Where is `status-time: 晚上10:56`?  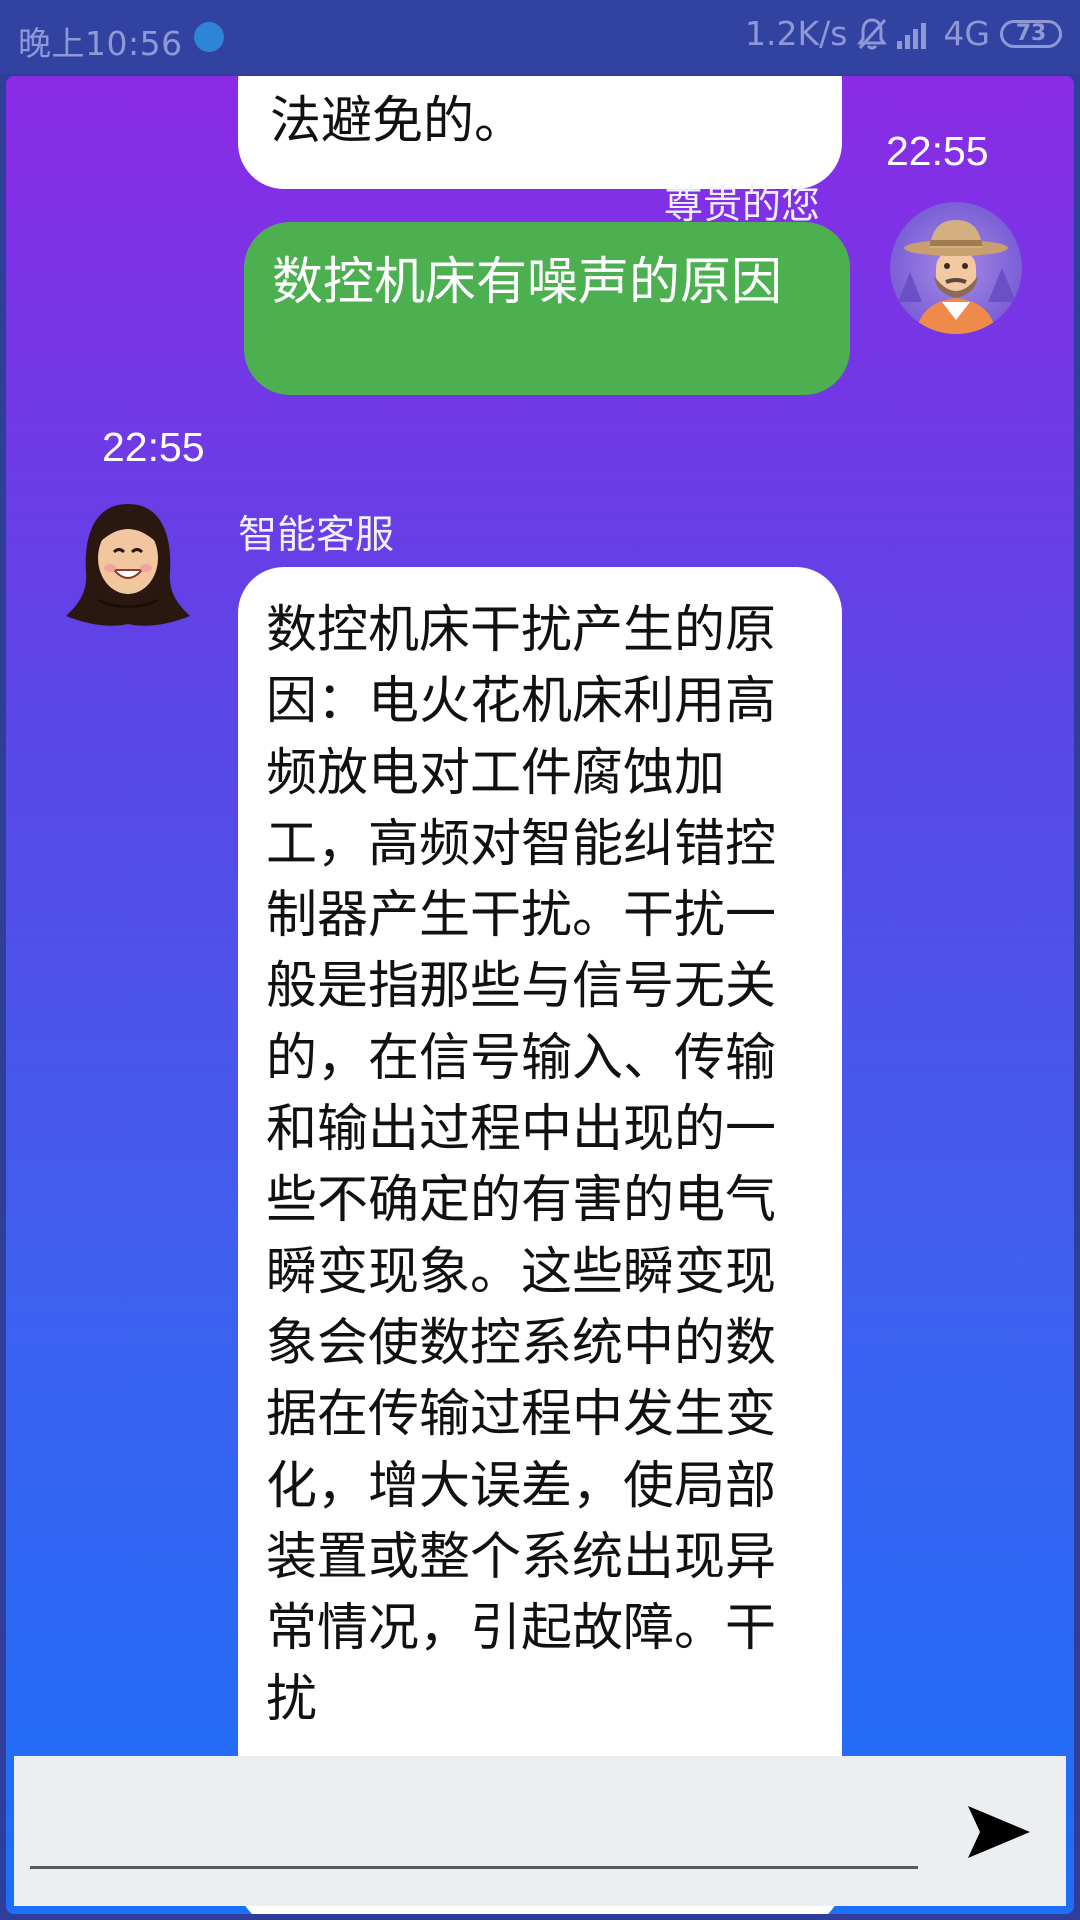
status-time: 晚上10:56 is located at coordinates (100, 43).